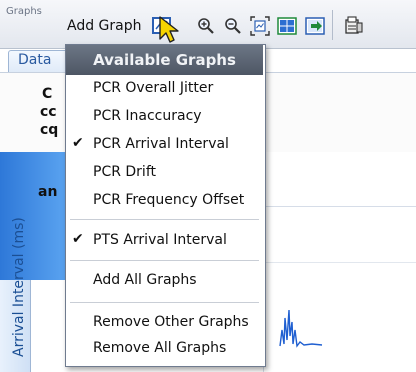 This screenshot has width=416, height=372. Describe the element at coordinates (48, 112) in the screenshot. I see `property-row: cc` at that location.